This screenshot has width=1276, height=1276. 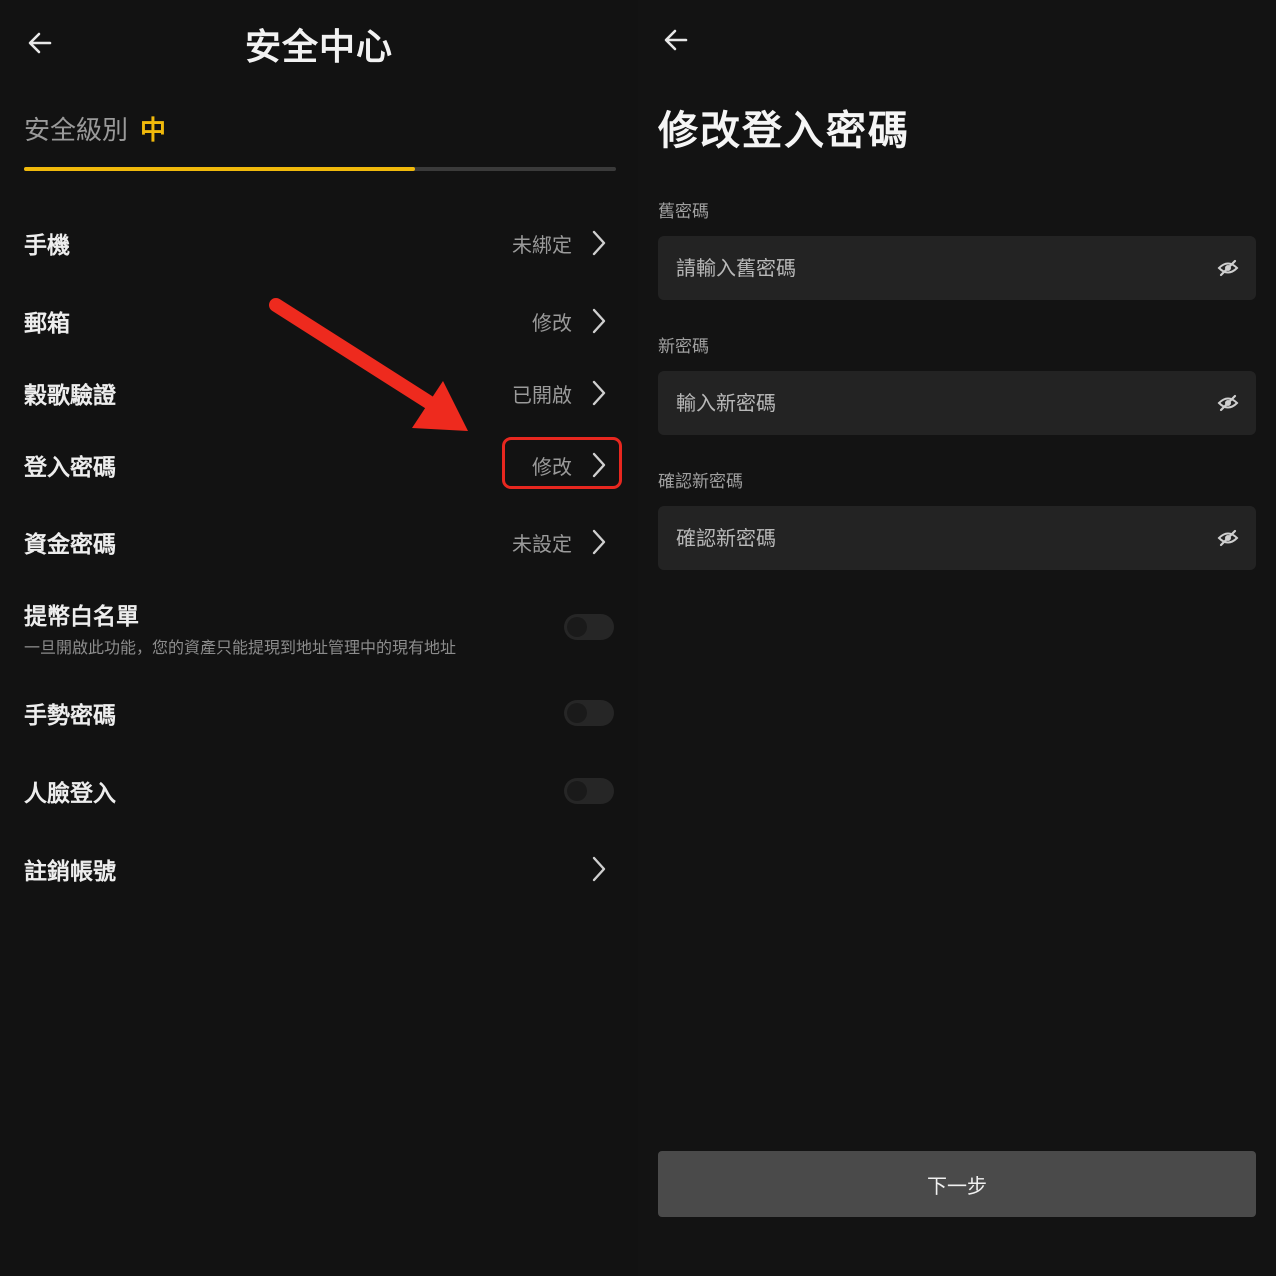 I want to click on row-label: 穀歌驗證, so click(x=70, y=396).